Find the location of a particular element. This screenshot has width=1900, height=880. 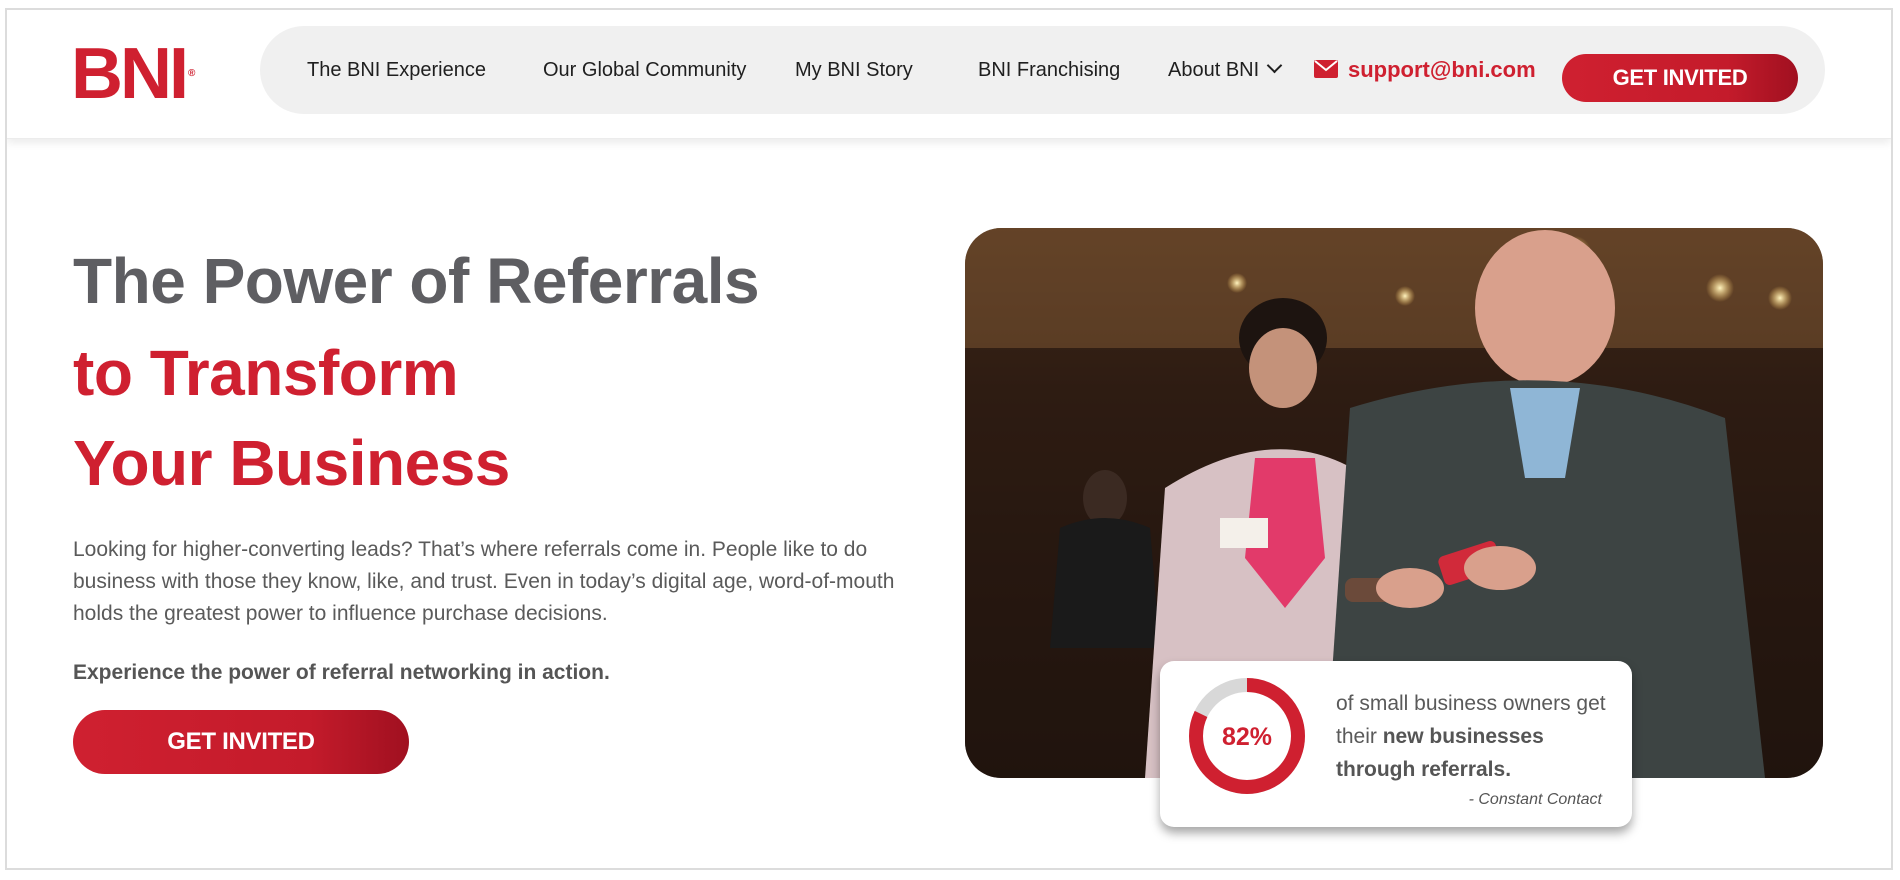

stat-donut-chart: 82% is located at coordinates (1247, 736).